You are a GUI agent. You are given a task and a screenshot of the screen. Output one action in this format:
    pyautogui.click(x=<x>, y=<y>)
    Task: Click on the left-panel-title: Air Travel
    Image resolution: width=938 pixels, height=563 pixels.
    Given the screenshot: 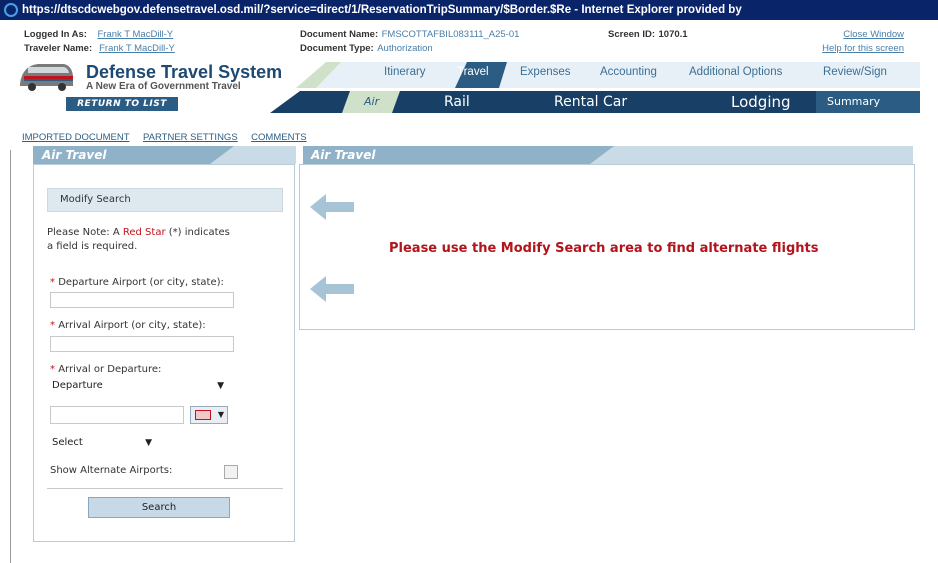 What is the action you would take?
    pyautogui.click(x=74, y=155)
    